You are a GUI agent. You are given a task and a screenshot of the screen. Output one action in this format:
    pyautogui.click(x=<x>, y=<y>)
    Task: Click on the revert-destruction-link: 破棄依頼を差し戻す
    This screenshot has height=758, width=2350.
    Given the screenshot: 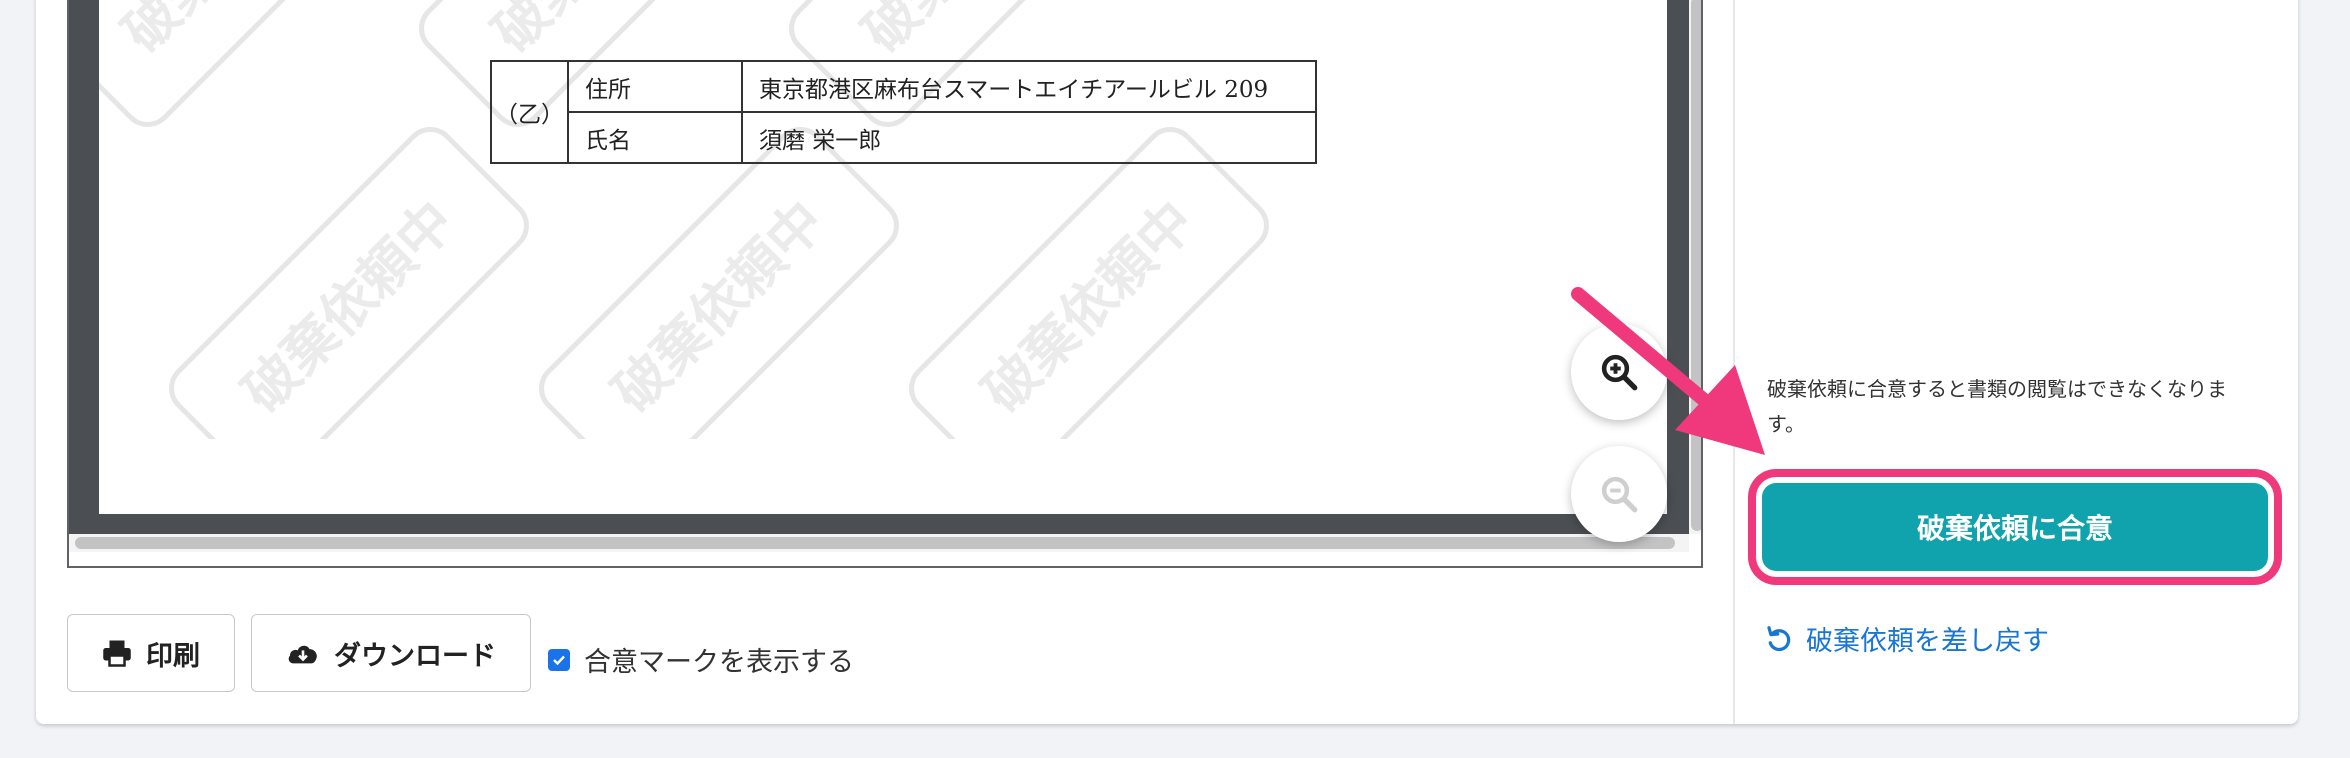 What is the action you would take?
    pyautogui.click(x=1906, y=638)
    